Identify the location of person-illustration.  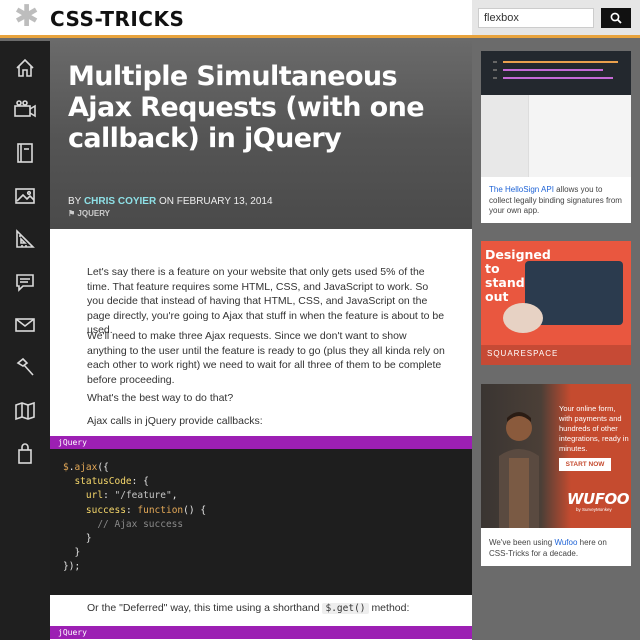
(519, 470).